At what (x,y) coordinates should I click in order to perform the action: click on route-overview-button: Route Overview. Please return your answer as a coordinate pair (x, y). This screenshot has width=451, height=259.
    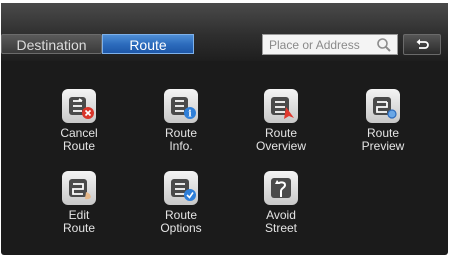
    Looking at the image, I should click on (281, 121).